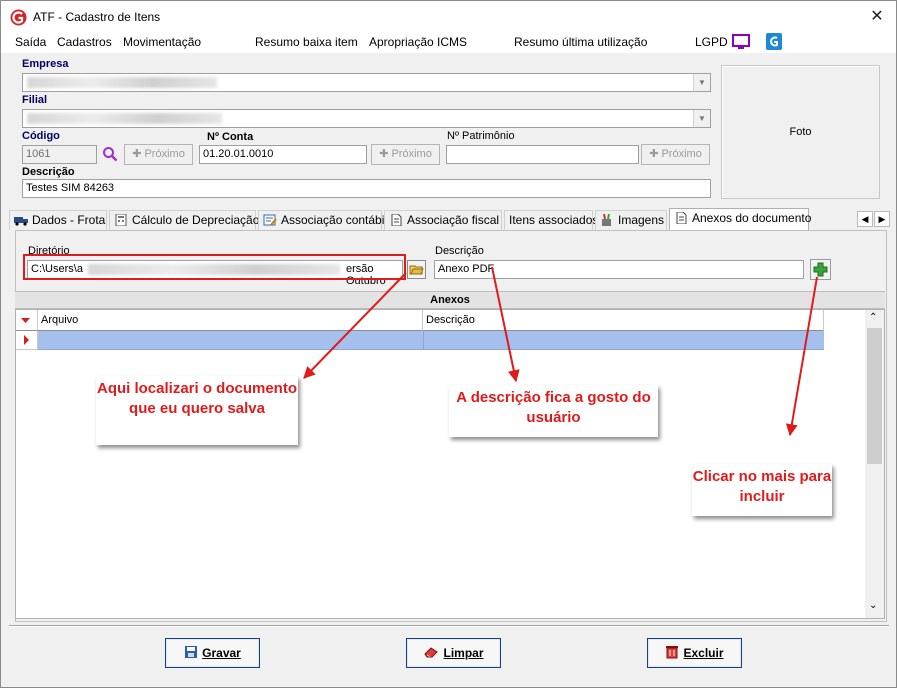 Image resolution: width=897 pixels, height=688 pixels. Describe the element at coordinates (196, 220) in the screenshot. I see `tab-label: Cálculo de Depreciação` at that location.